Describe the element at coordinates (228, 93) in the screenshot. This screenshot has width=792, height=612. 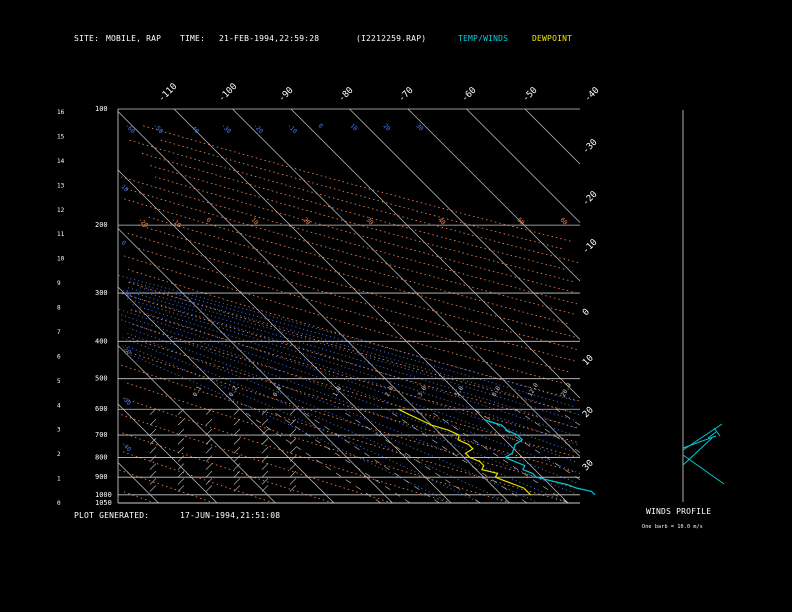
I see `isotherm-top-label: -100` at that location.